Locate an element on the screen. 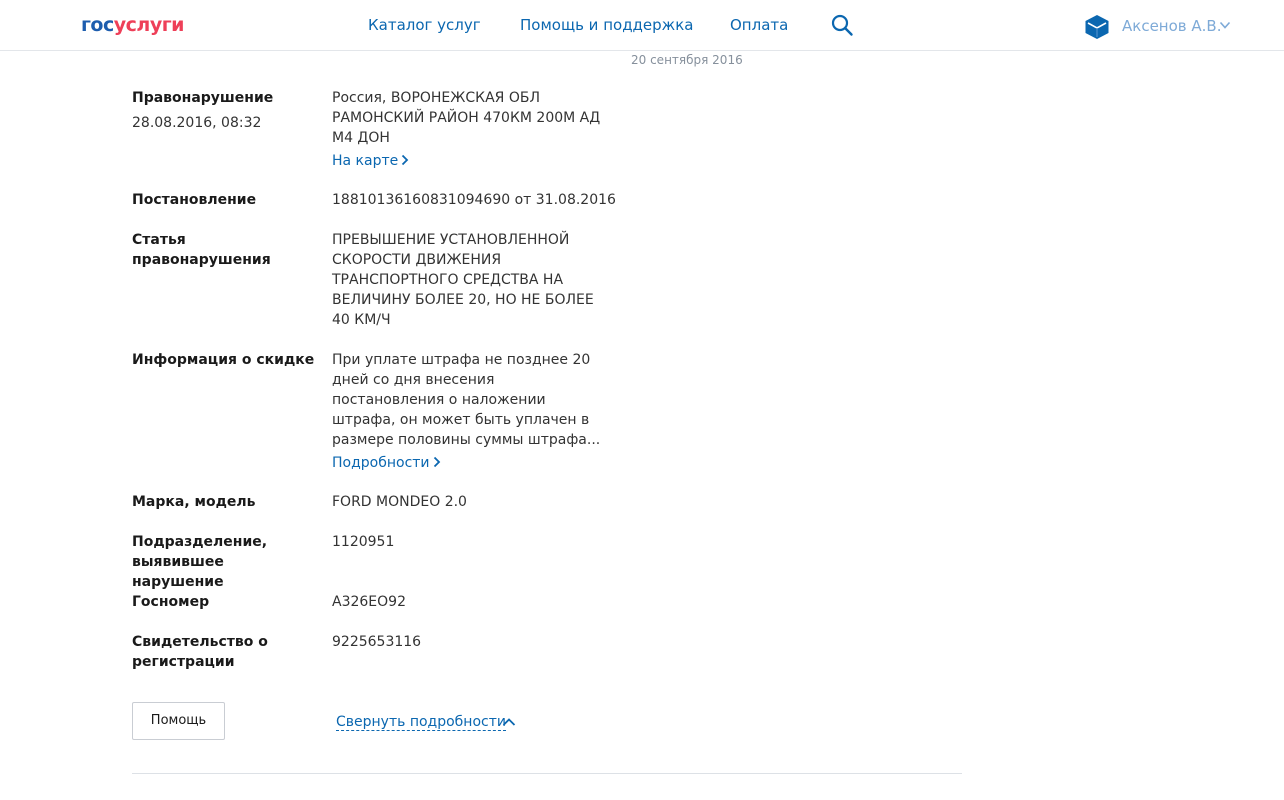 This screenshot has height=800, width=1284. logo-part-gos: гос is located at coordinates (97, 25).